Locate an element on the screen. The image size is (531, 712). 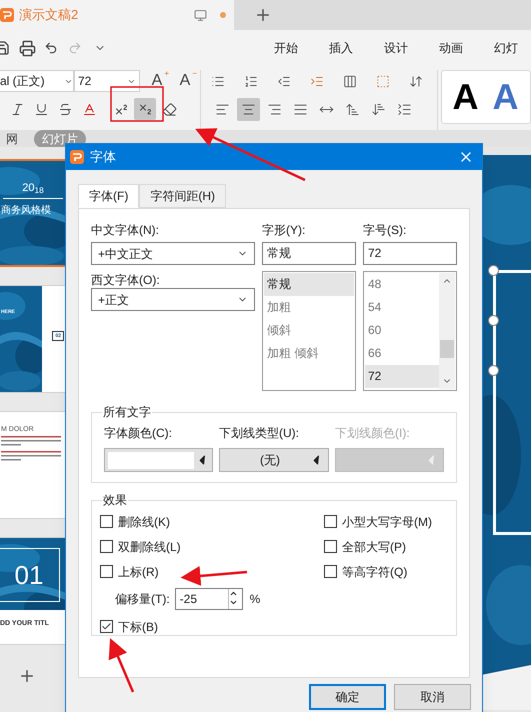
list-item: 48 is located at coordinates (402, 284).